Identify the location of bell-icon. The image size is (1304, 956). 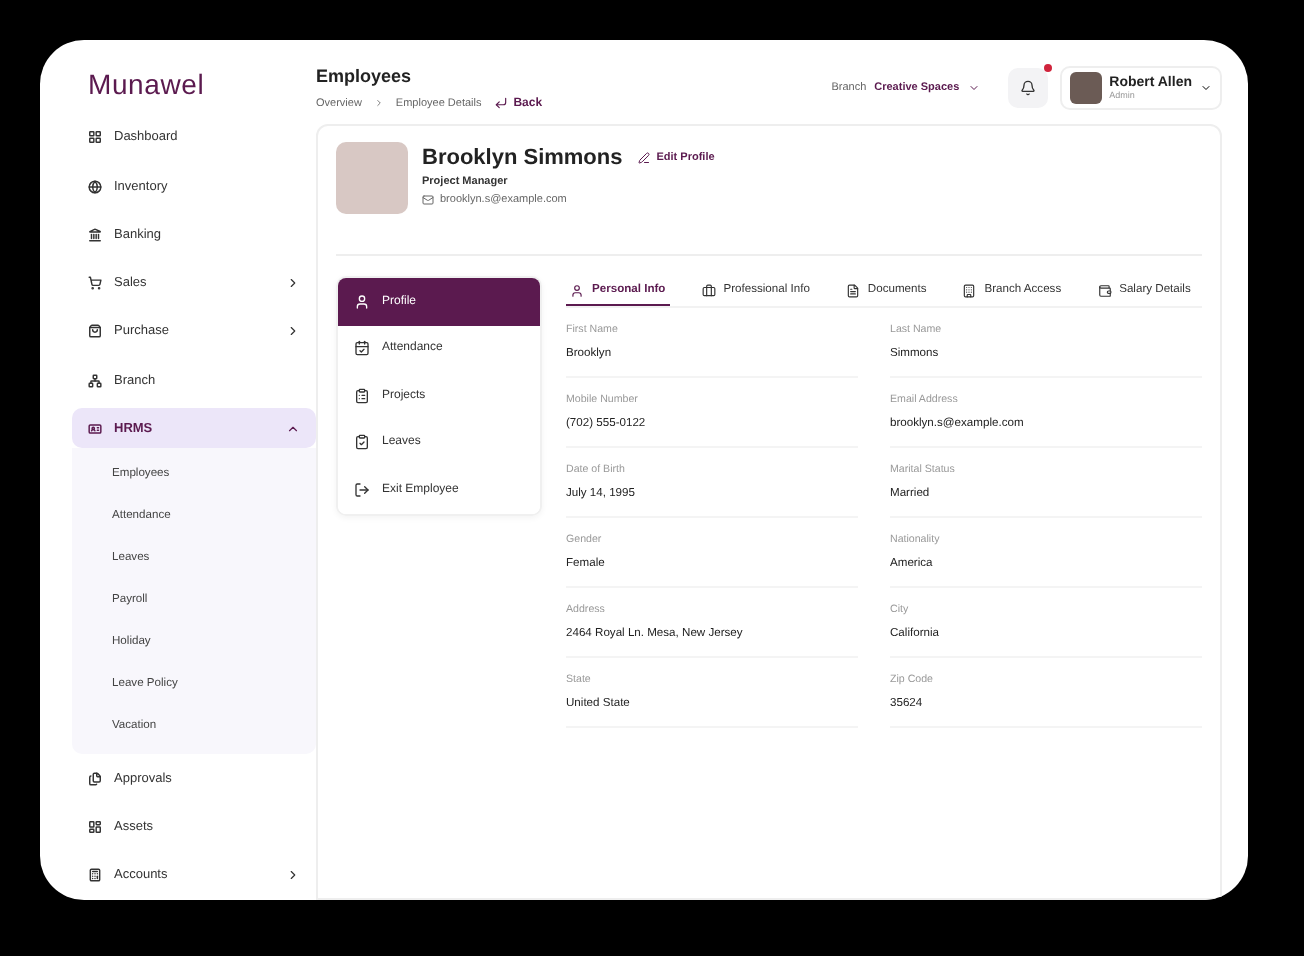
(1027, 88).